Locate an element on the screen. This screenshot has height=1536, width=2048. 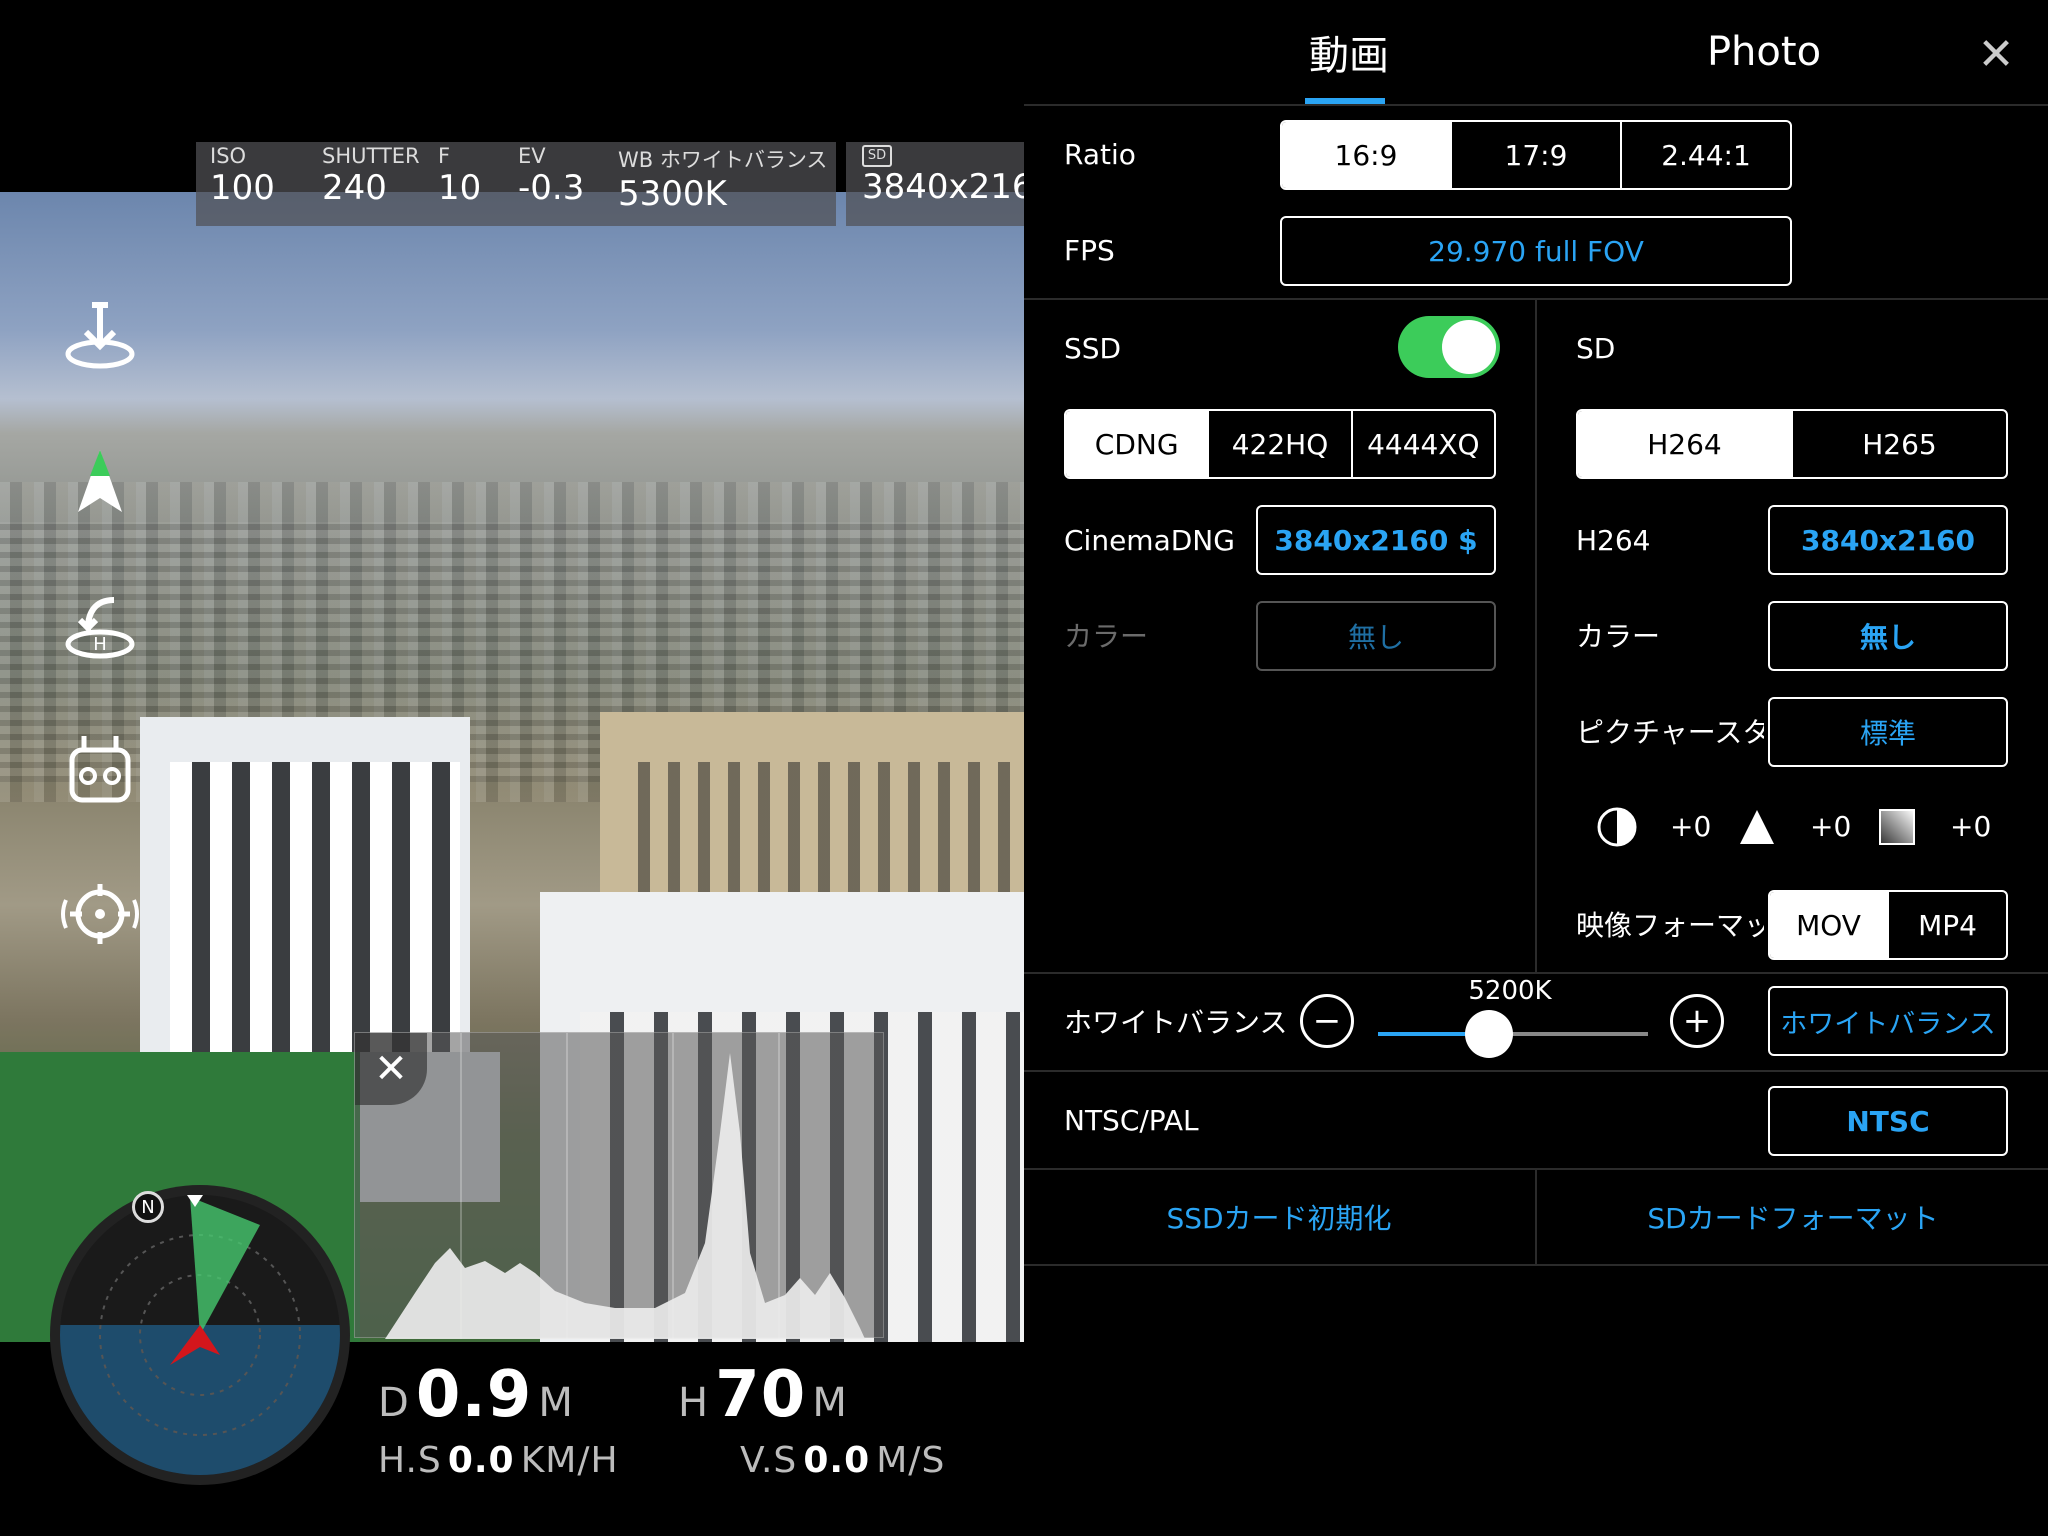
wb-value: 5300K is located at coordinates (672, 194).